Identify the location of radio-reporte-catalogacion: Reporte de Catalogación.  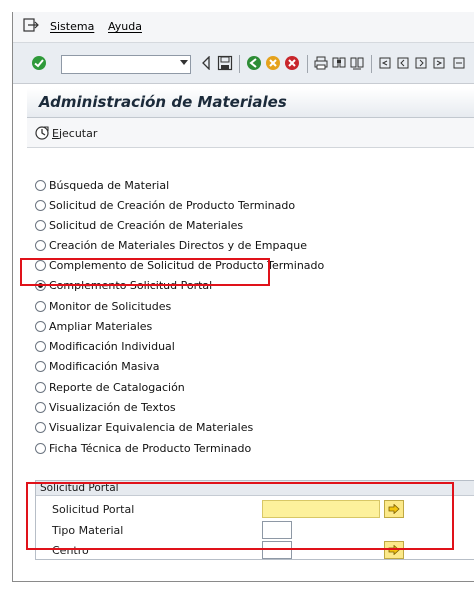
(110, 387).